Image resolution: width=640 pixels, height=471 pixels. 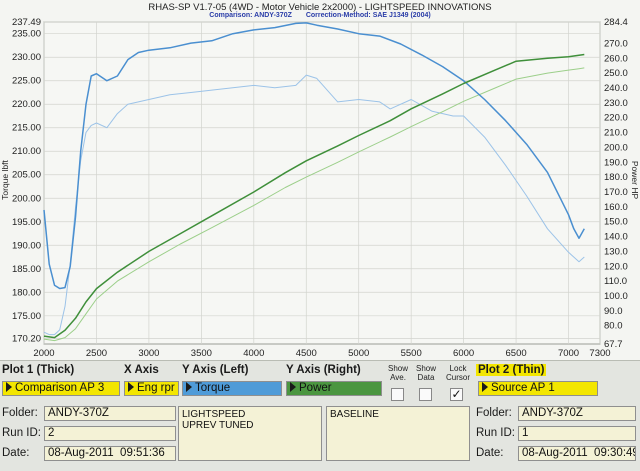 I want to click on y2-tick-label: 160.0, so click(x=616, y=207).